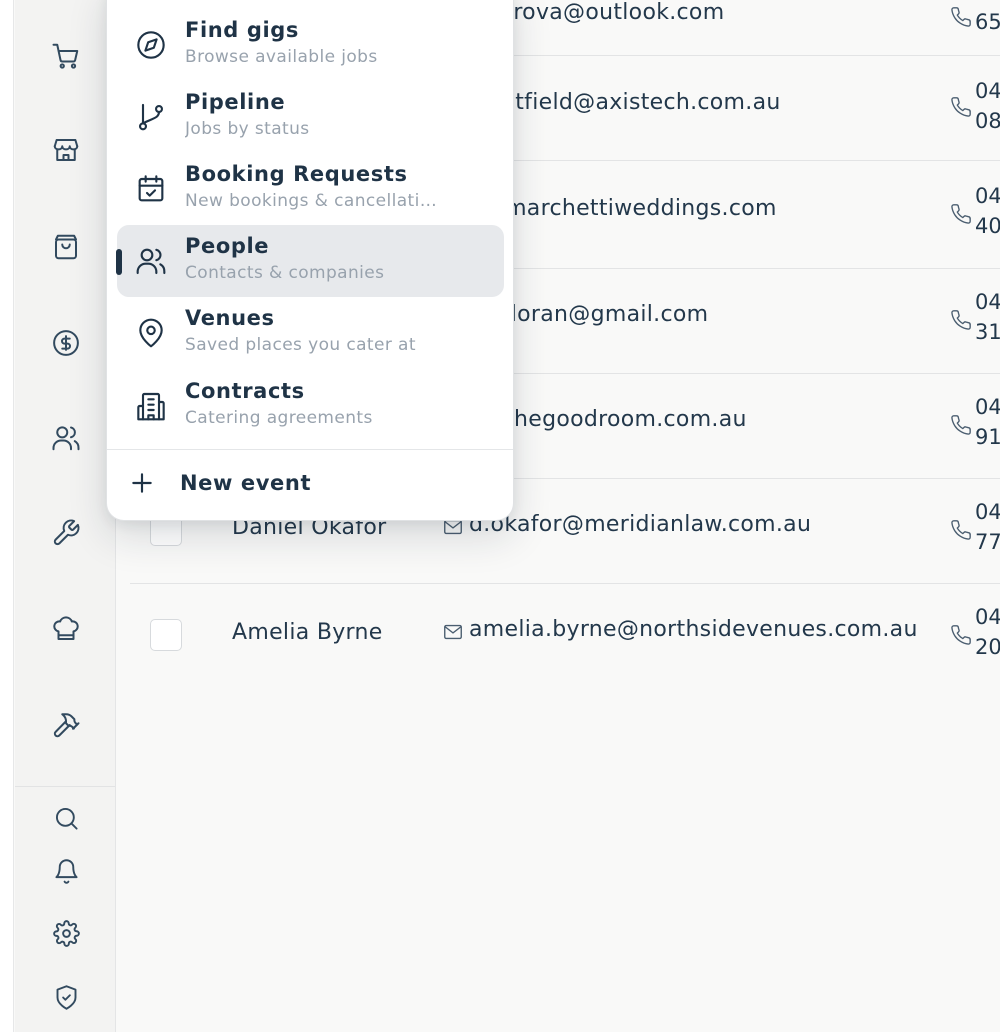 The width and height of the screenshot is (1000, 1032). Describe the element at coordinates (142, 483) in the screenshot. I see `plus-icon` at that location.